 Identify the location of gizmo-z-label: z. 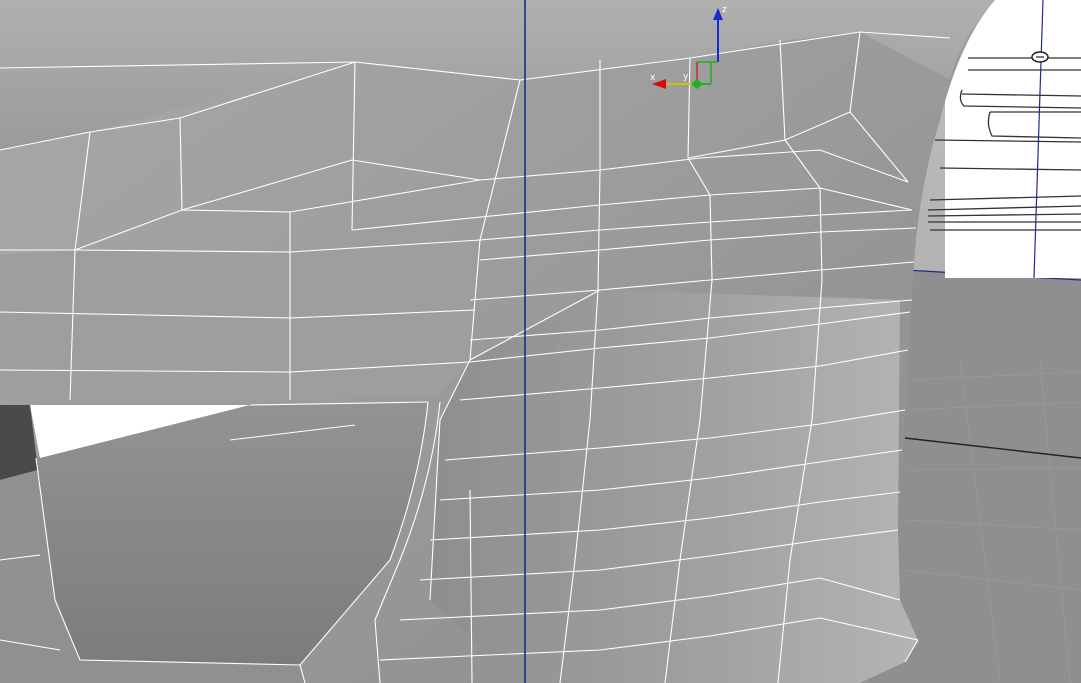
(724, 10).